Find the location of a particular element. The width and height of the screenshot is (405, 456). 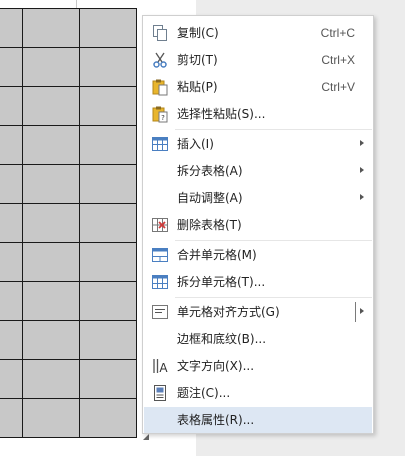

caption-icon is located at coordinates (160, 393).